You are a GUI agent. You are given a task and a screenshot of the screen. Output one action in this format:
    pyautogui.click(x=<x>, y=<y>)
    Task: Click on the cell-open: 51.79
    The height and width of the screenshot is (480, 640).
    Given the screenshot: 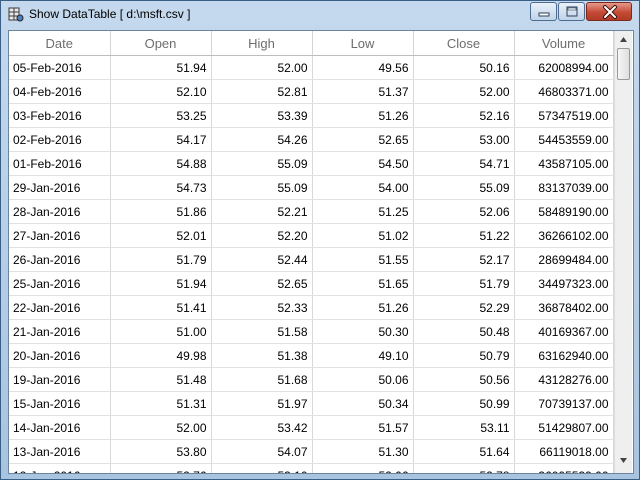 What is the action you would take?
    pyautogui.click(x=161, y=259)
    